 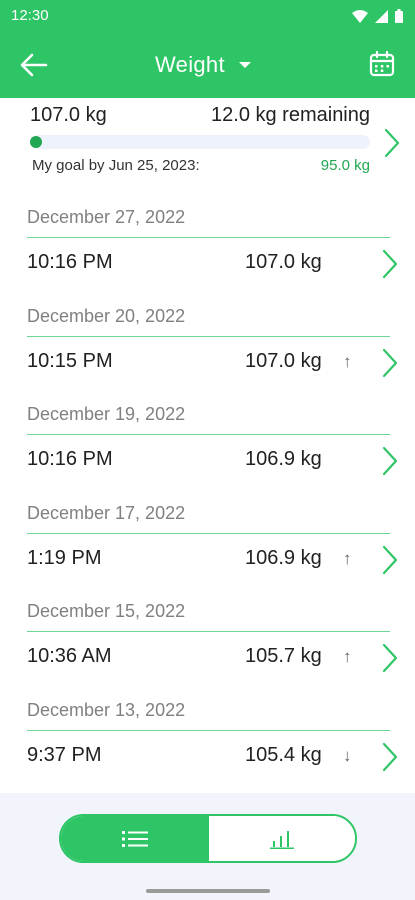 I want to click on goal-progress-bar, so click(x=200, y=142).